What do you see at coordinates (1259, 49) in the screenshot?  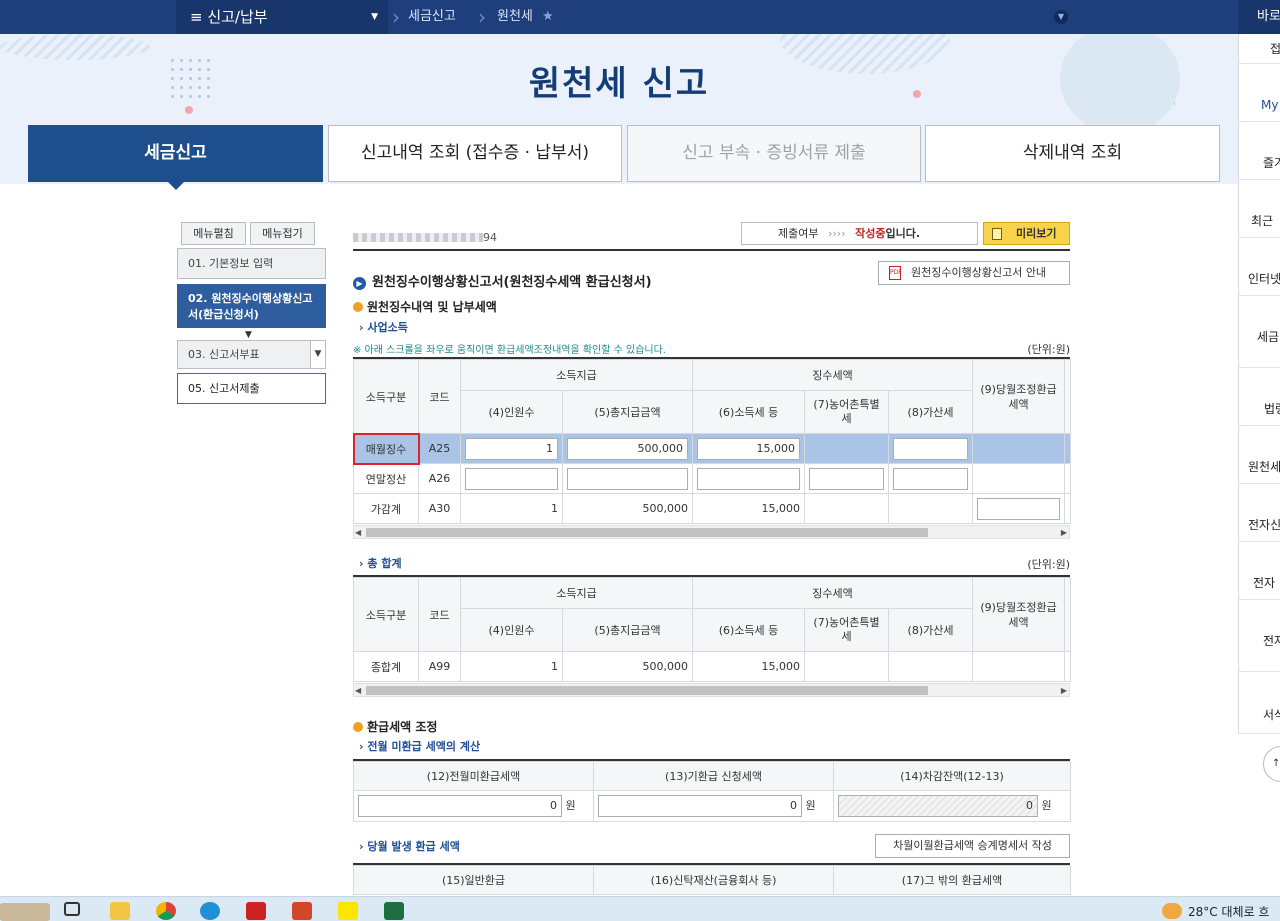 I see `quick-item: 접` at bounding box center [1259, 49].